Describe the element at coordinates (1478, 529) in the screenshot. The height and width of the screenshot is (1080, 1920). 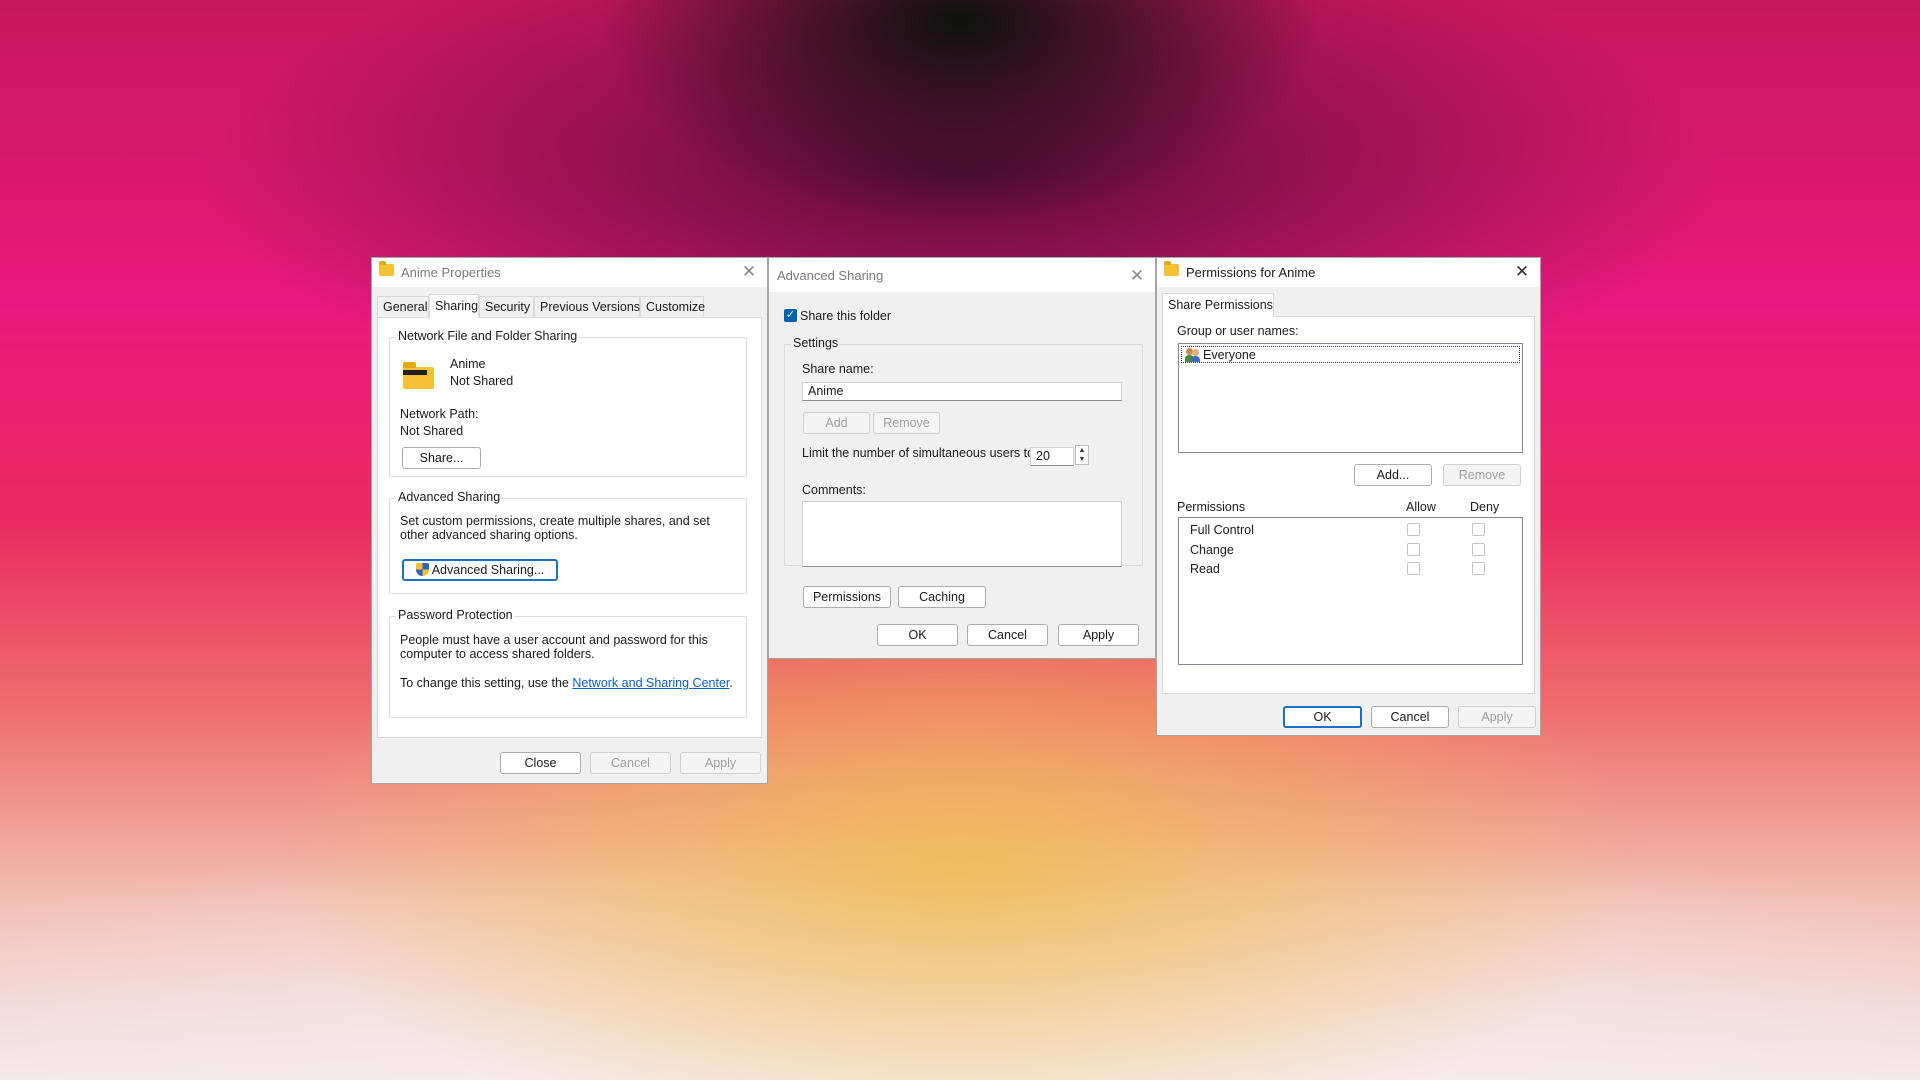
I see `full-control-deny-checkbox` at that location.